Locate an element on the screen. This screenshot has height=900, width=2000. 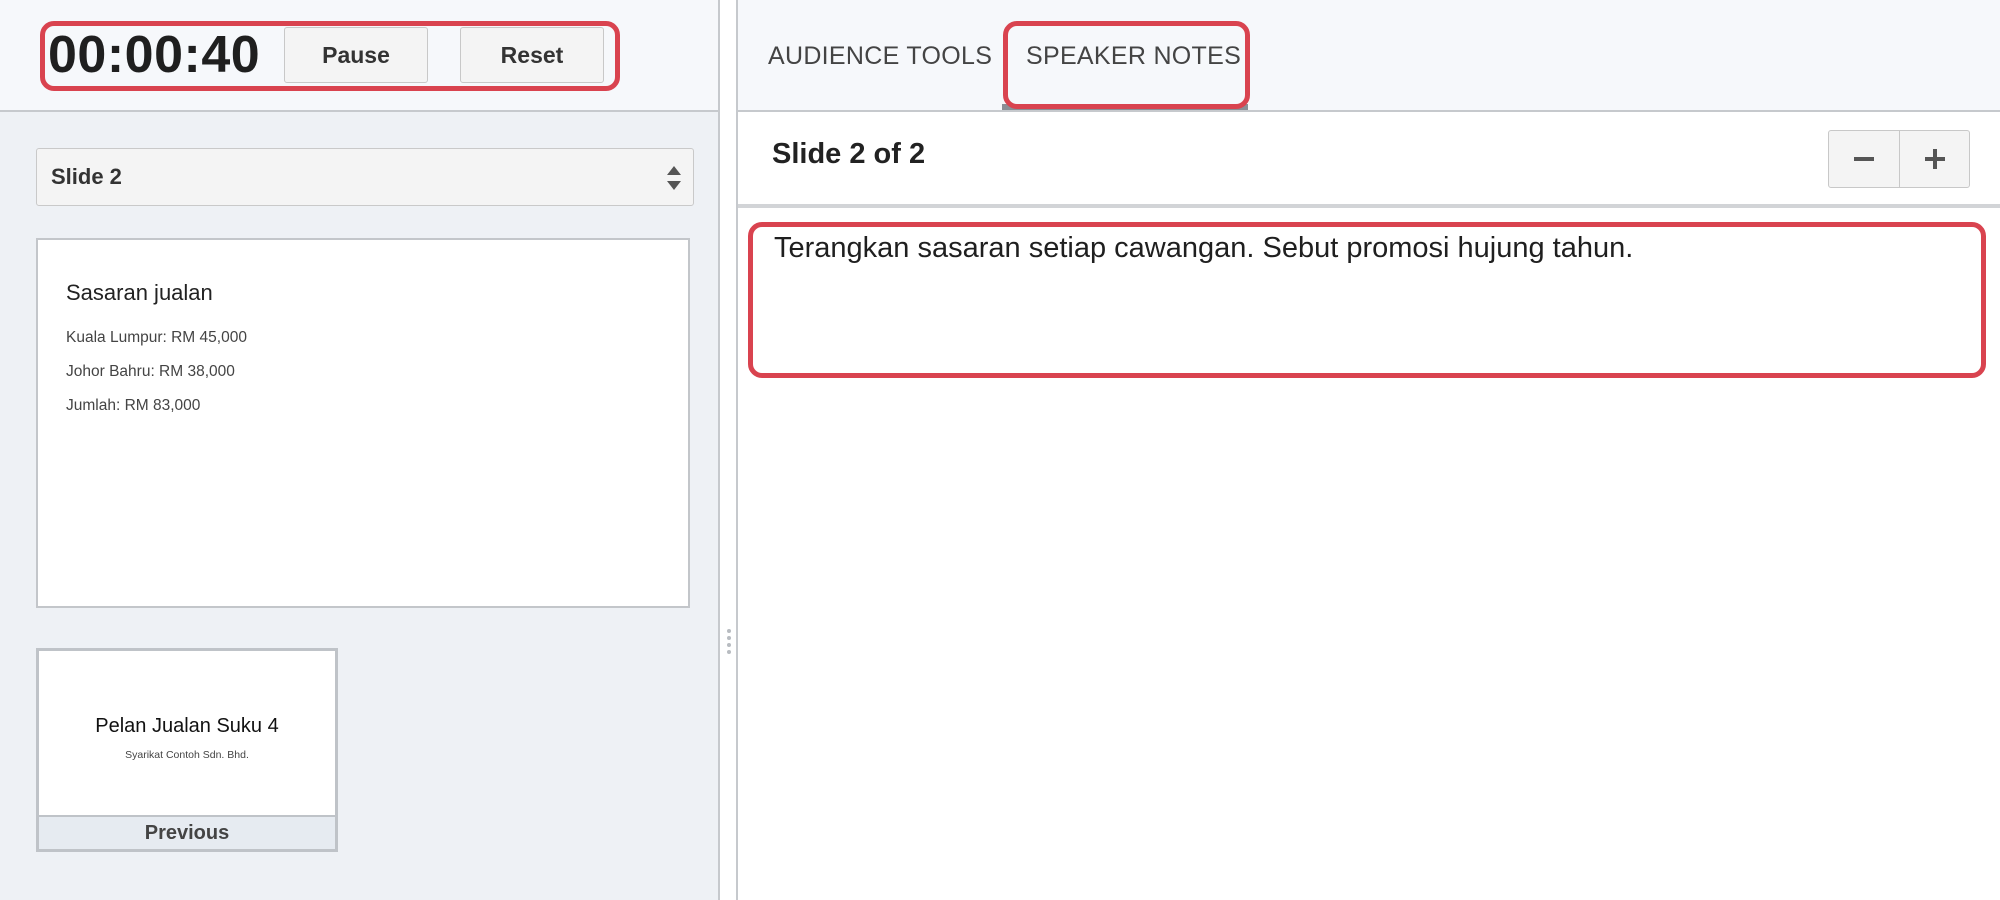
timer-toolbar: 00:00:40 Pause Reset is located at coordinates (359, 56).